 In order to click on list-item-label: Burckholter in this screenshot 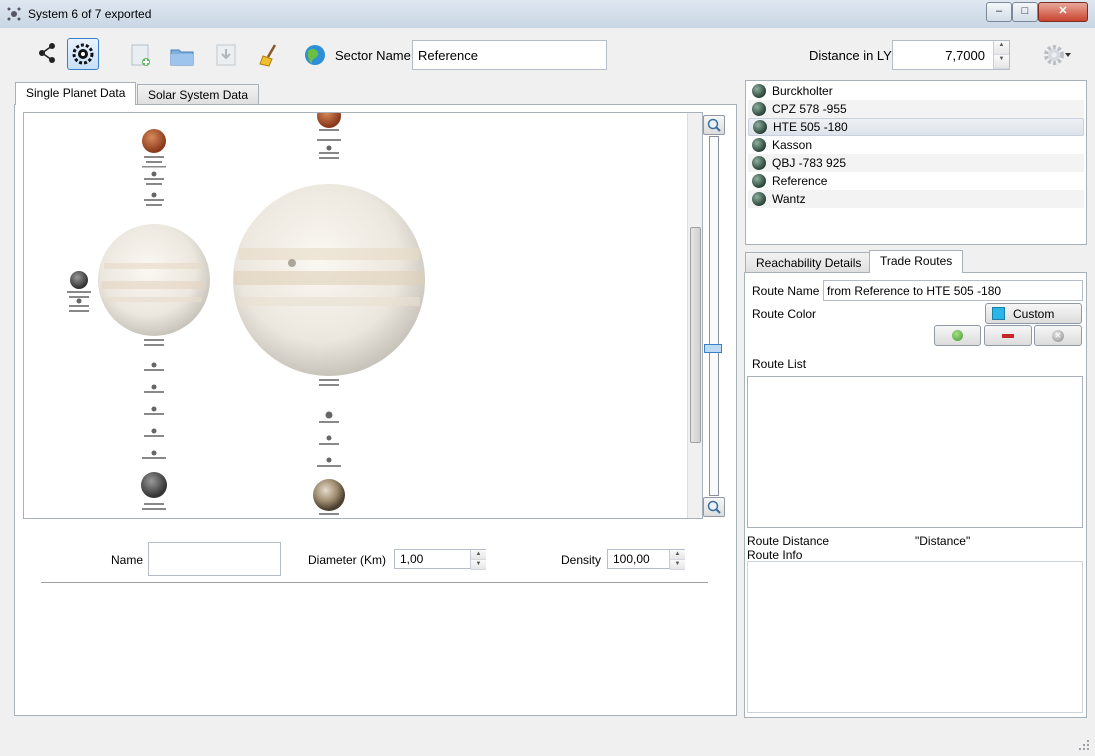, I will do `click(802, 91)`.